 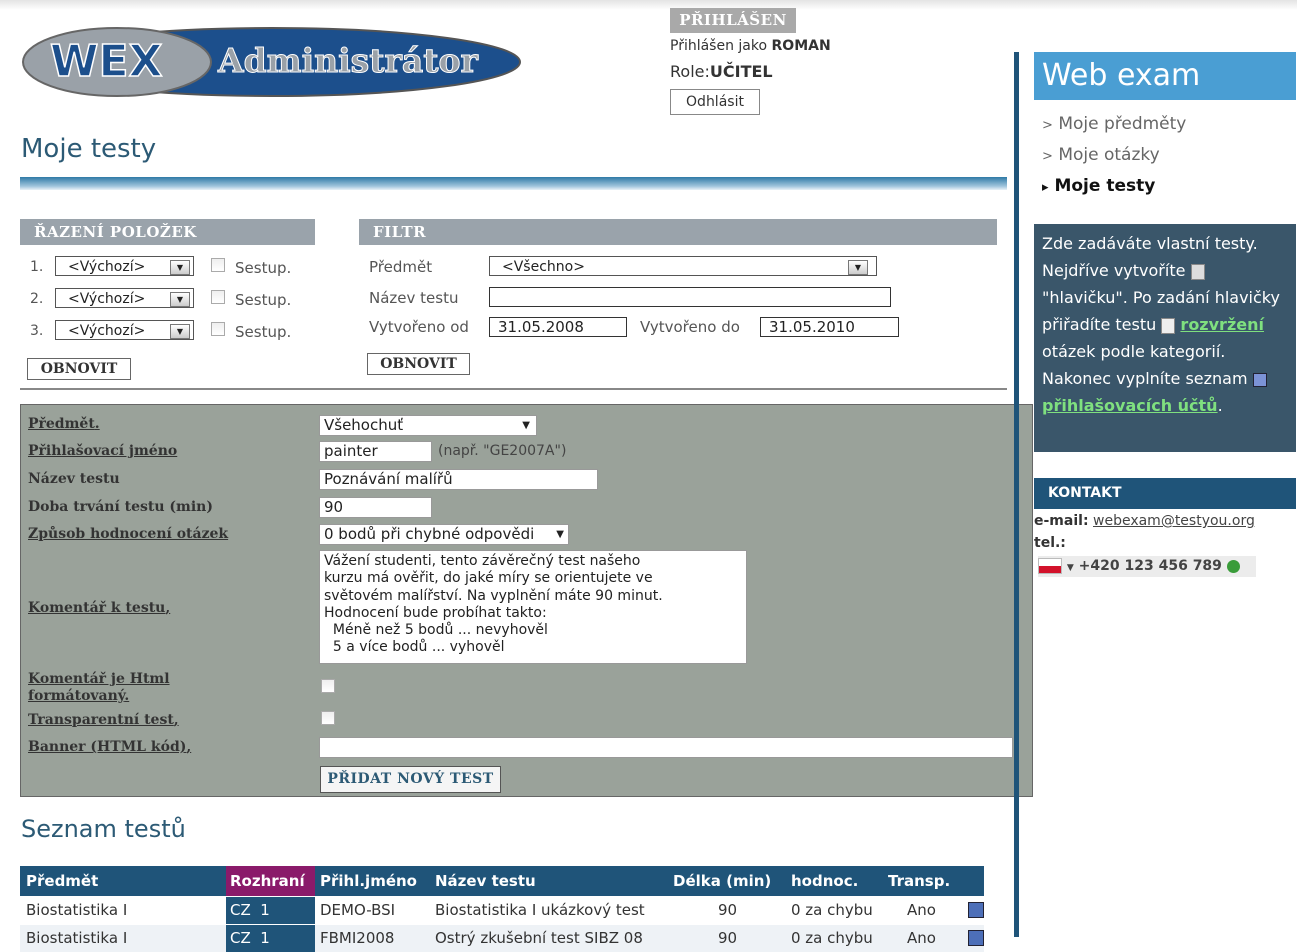 What do you see at coordinates (1114, 124) in the screenshot?
I see `nav-item-subjects: > Moje předměty` at bounding box center [1114, 124].